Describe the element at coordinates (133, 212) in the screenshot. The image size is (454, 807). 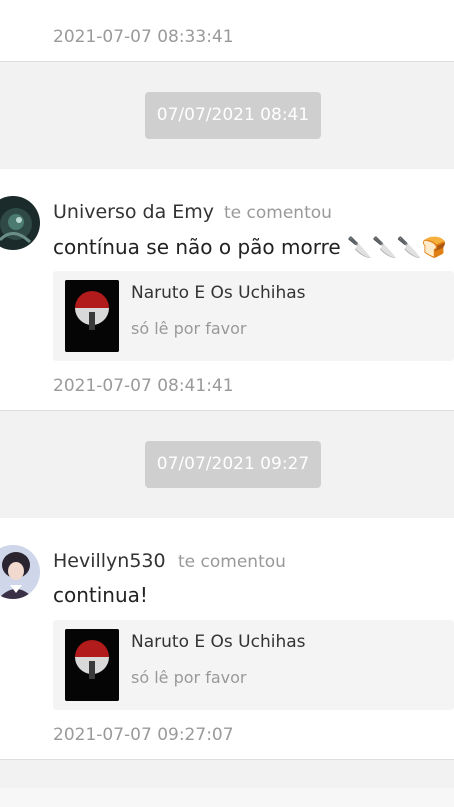
I see `username: Universo da Emy` at that location.